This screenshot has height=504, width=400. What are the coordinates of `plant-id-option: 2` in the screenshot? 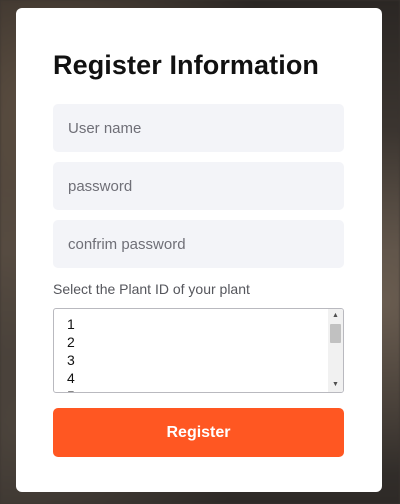 It's located at (71, 342).